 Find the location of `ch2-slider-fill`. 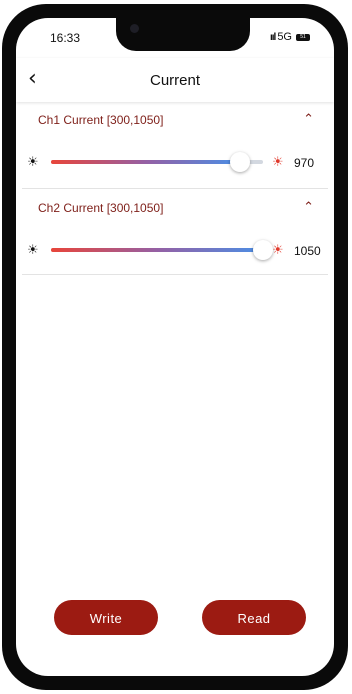

ch2-slider-fill is located at coordinates (157, 250).